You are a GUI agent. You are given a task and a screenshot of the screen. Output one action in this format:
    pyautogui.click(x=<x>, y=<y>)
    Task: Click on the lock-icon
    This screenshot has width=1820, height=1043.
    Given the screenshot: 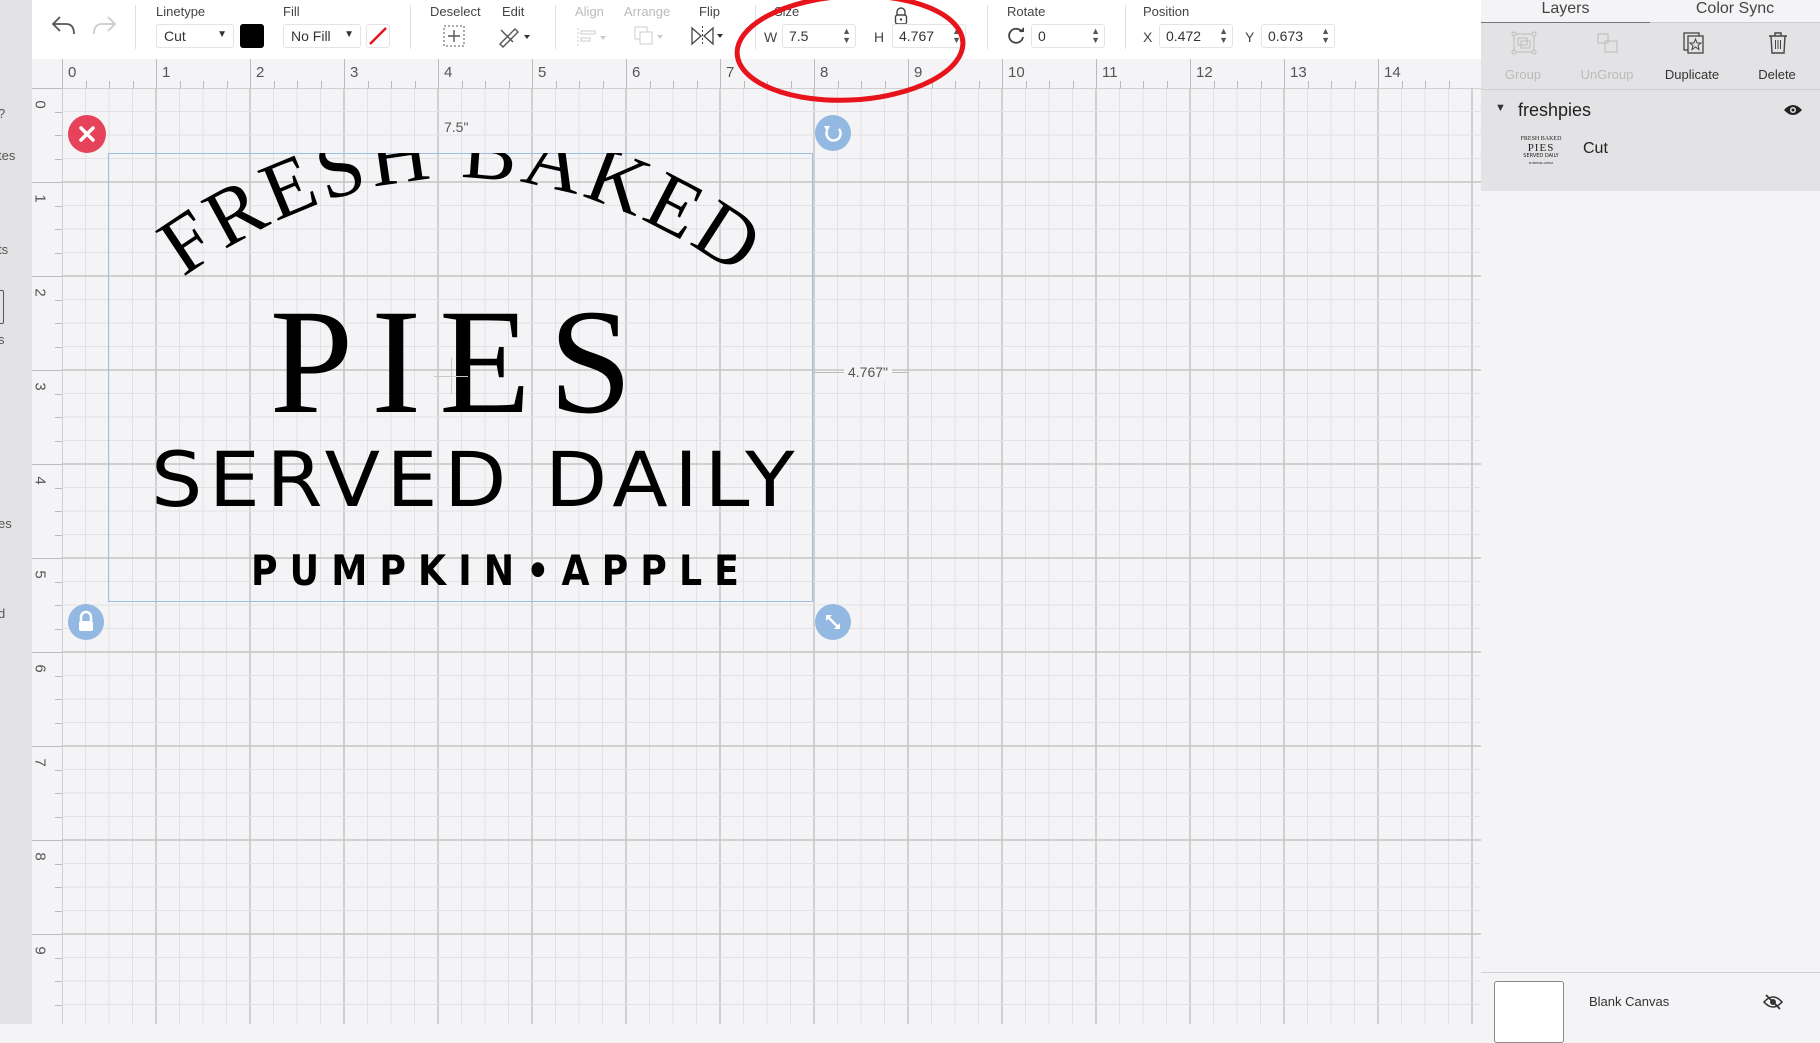 What is the action you would take?
    pyautogui.click(x=86, y=620)
    